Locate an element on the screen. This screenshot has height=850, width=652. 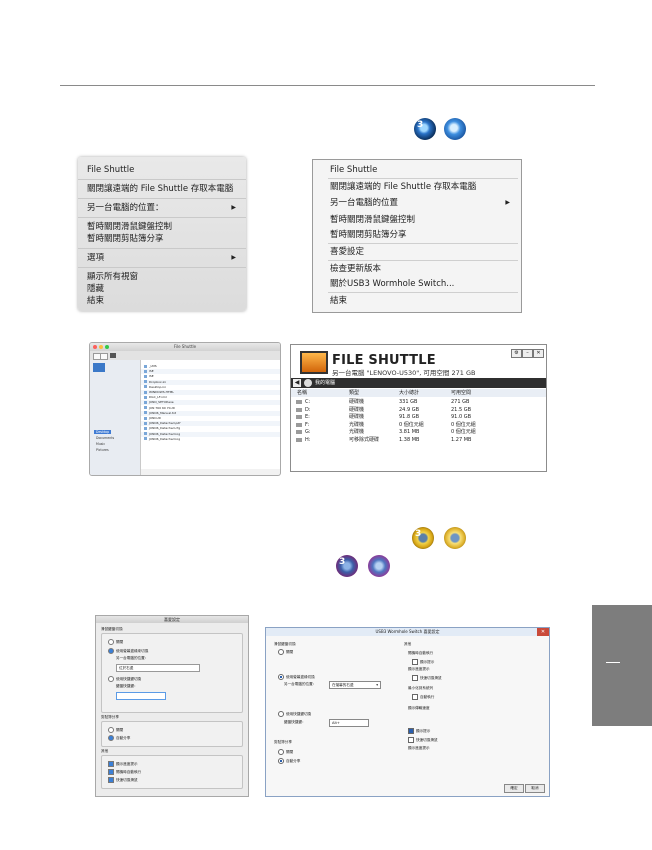
radio-icon is located at coordinates (111, 651).